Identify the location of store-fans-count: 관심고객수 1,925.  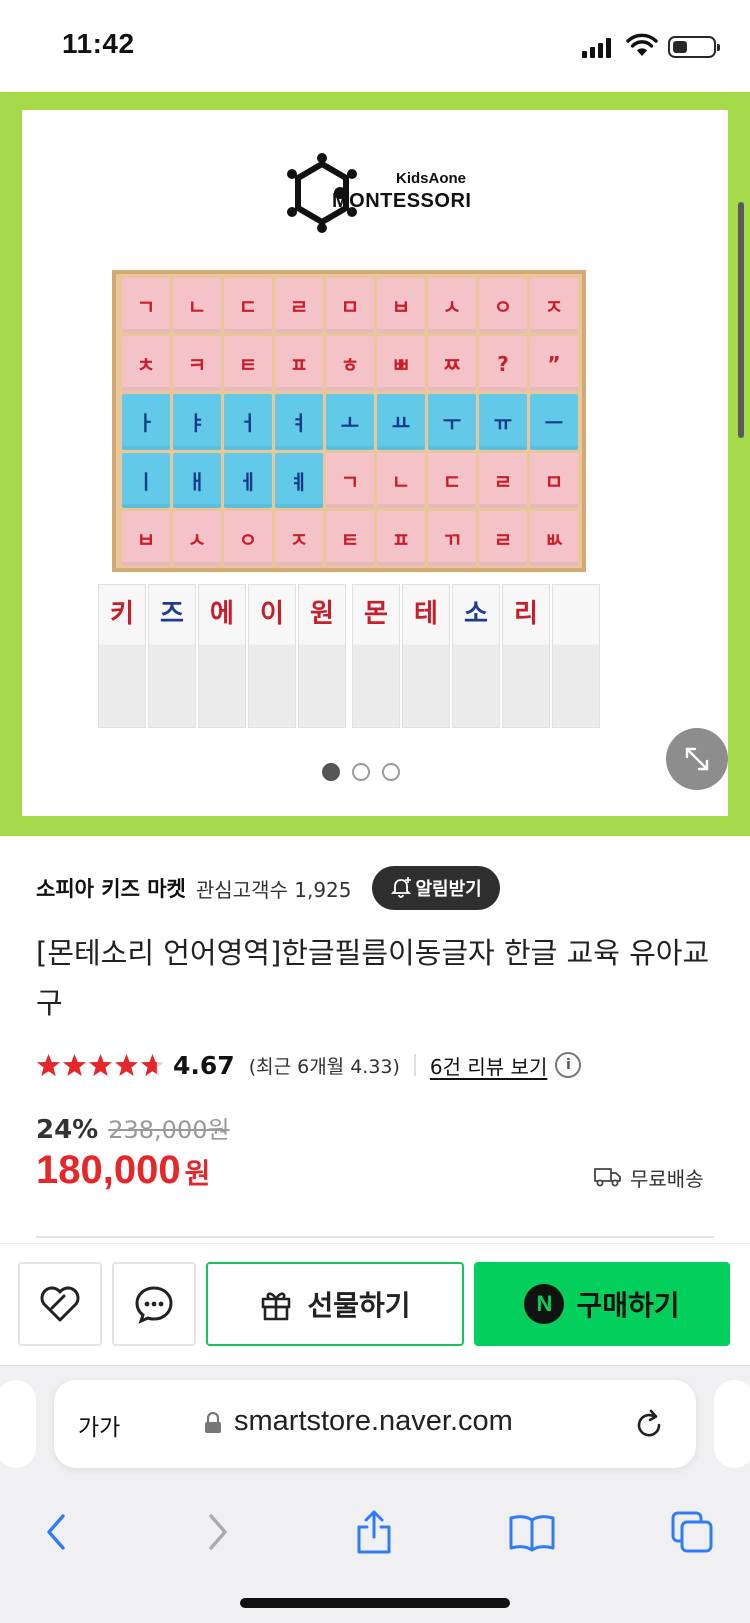
(273, 889).